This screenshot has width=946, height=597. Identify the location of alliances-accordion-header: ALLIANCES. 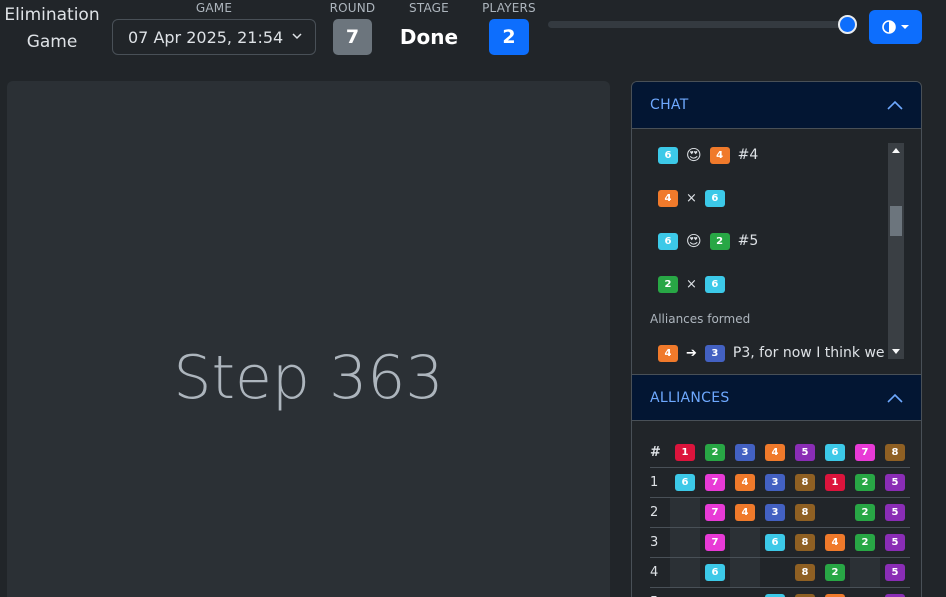
(776, 397).